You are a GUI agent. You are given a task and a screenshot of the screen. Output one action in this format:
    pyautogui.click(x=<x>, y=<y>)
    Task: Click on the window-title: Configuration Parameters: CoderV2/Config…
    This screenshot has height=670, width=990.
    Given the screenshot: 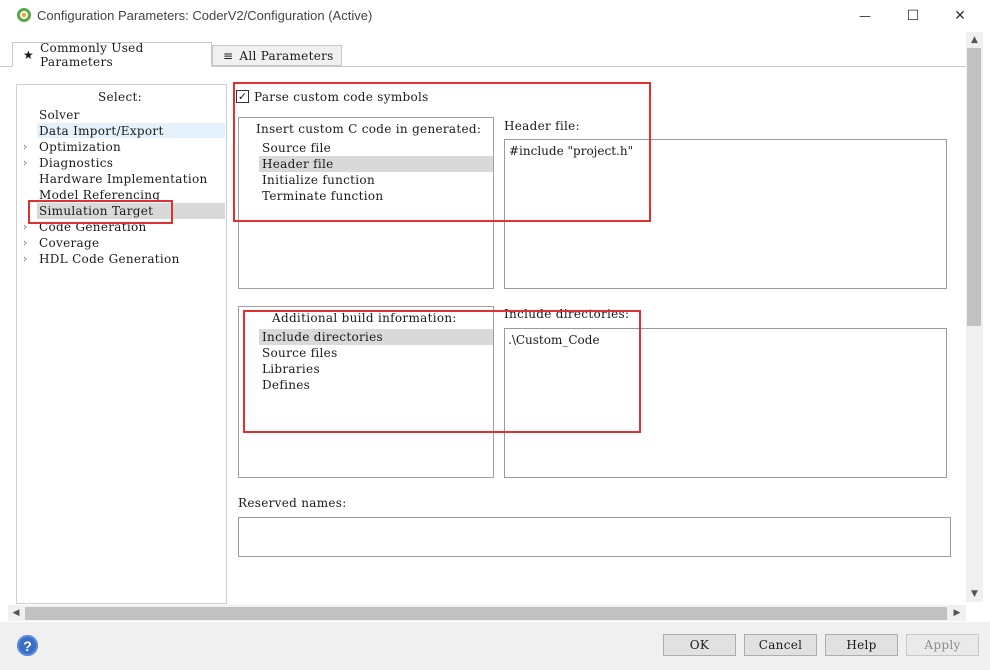 What is the action you would take?
    pyautogui.click(x=205, y=15)
    